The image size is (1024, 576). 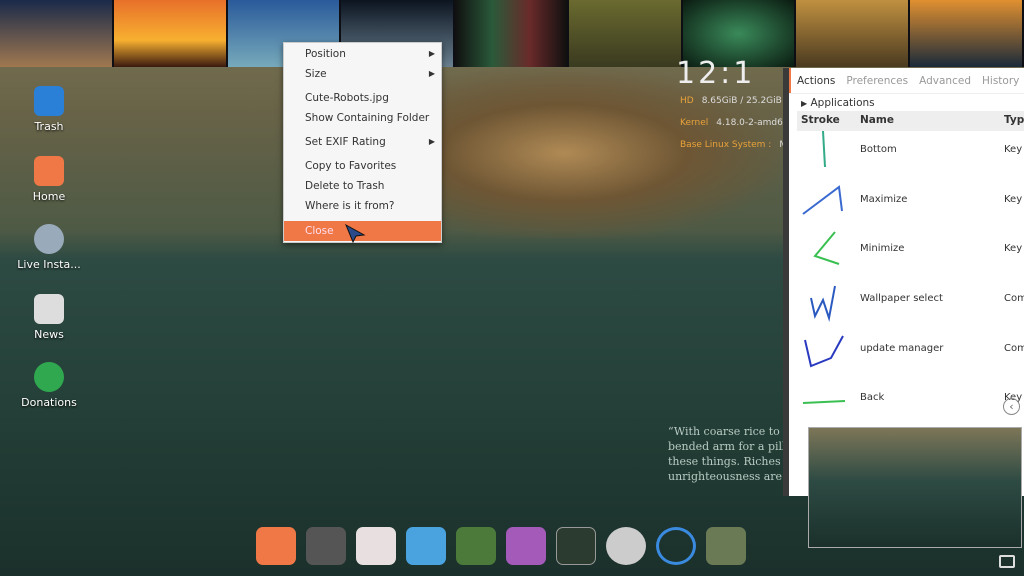 I want to click on home-folder-icon, so click(x=49, y=171).